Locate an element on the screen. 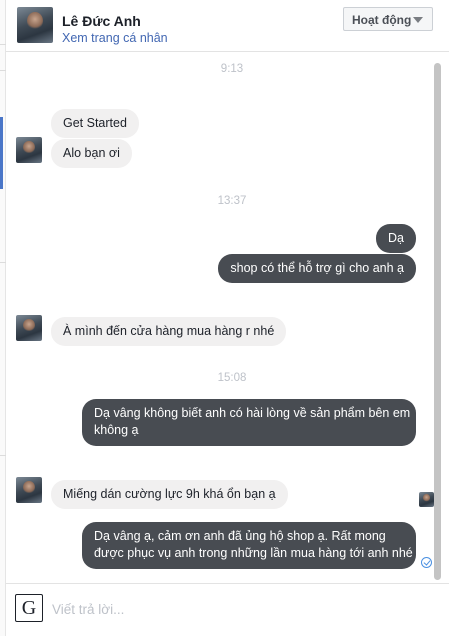 Image resolution: width=455 pixels, height=636 pixels. thread-scrollbar is located at coordinates (437, 321).